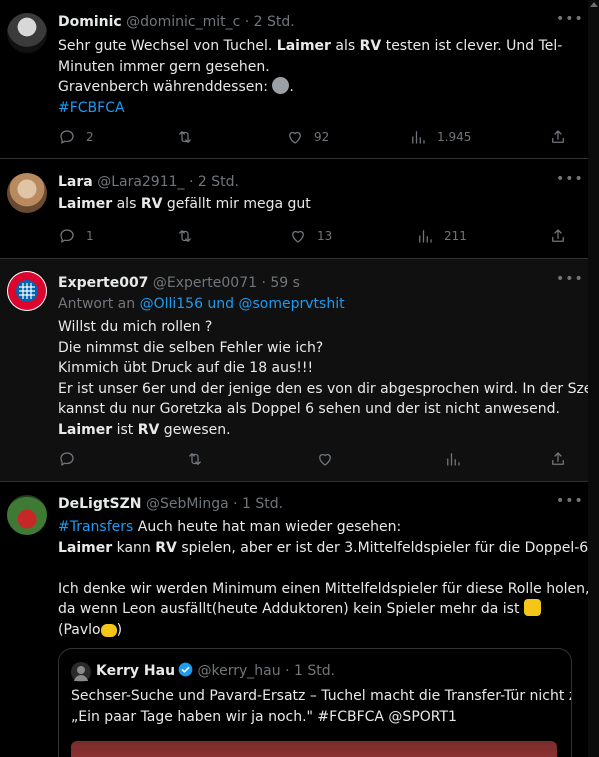 The width and height of the screenshot is (599, 757). Describe the element at coordinates (258, 504) in the screenshot. I see `timestamp: · 1 Std.` at that location.